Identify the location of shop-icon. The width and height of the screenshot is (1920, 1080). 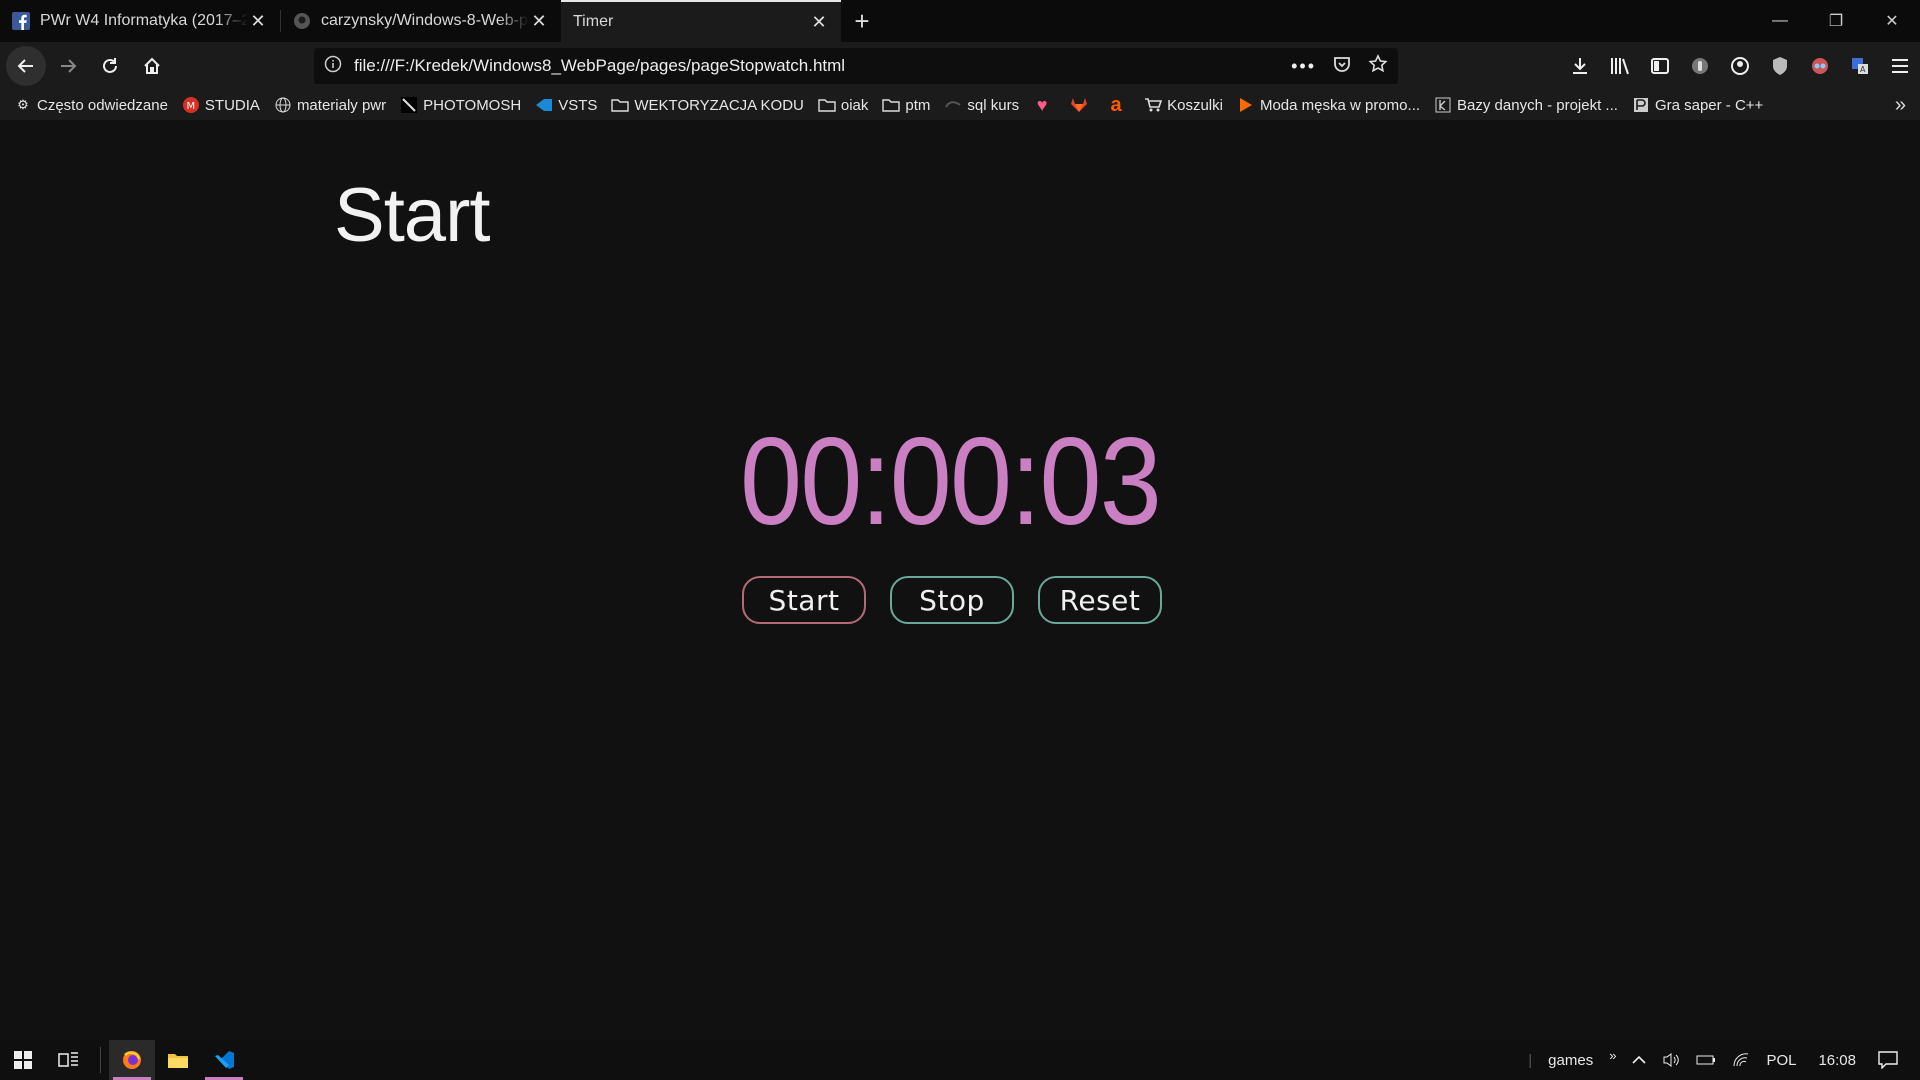
(1246, 105).